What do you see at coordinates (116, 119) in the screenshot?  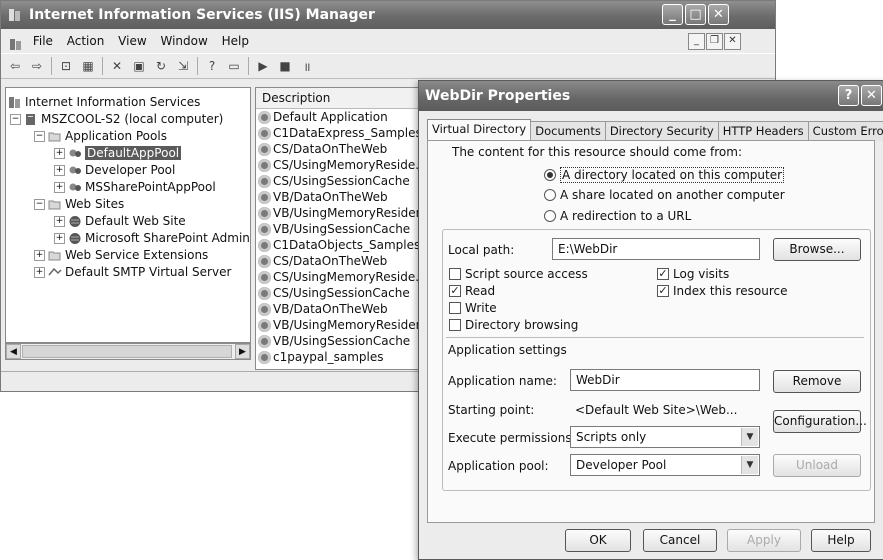 I see `tree-server: − MSZCOOL-S2 (local computer)` at bounding box center [116, 119].